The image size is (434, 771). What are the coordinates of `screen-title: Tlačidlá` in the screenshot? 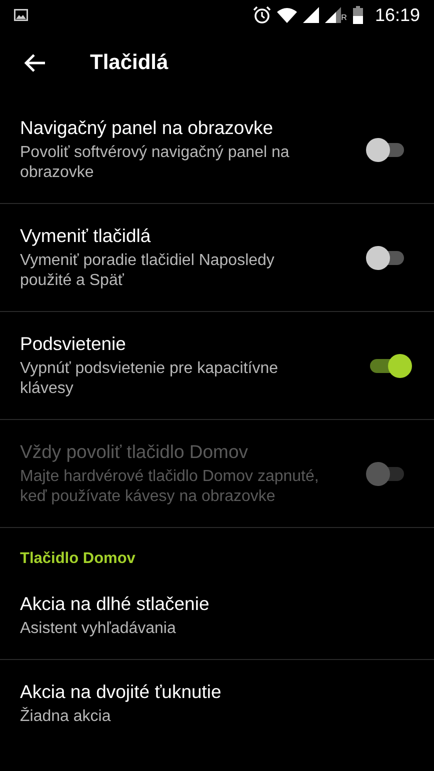 It's located at (129, 63).